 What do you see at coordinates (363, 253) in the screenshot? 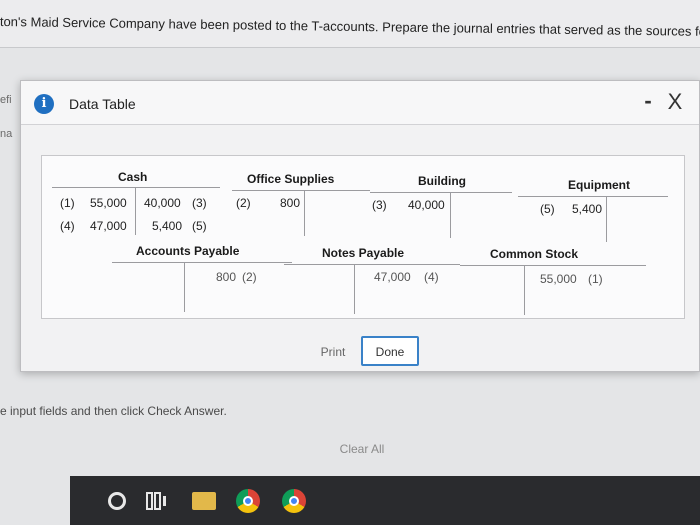
I see `account-title-notes-payable: Notes Payable` at bounding box center [363, 253].